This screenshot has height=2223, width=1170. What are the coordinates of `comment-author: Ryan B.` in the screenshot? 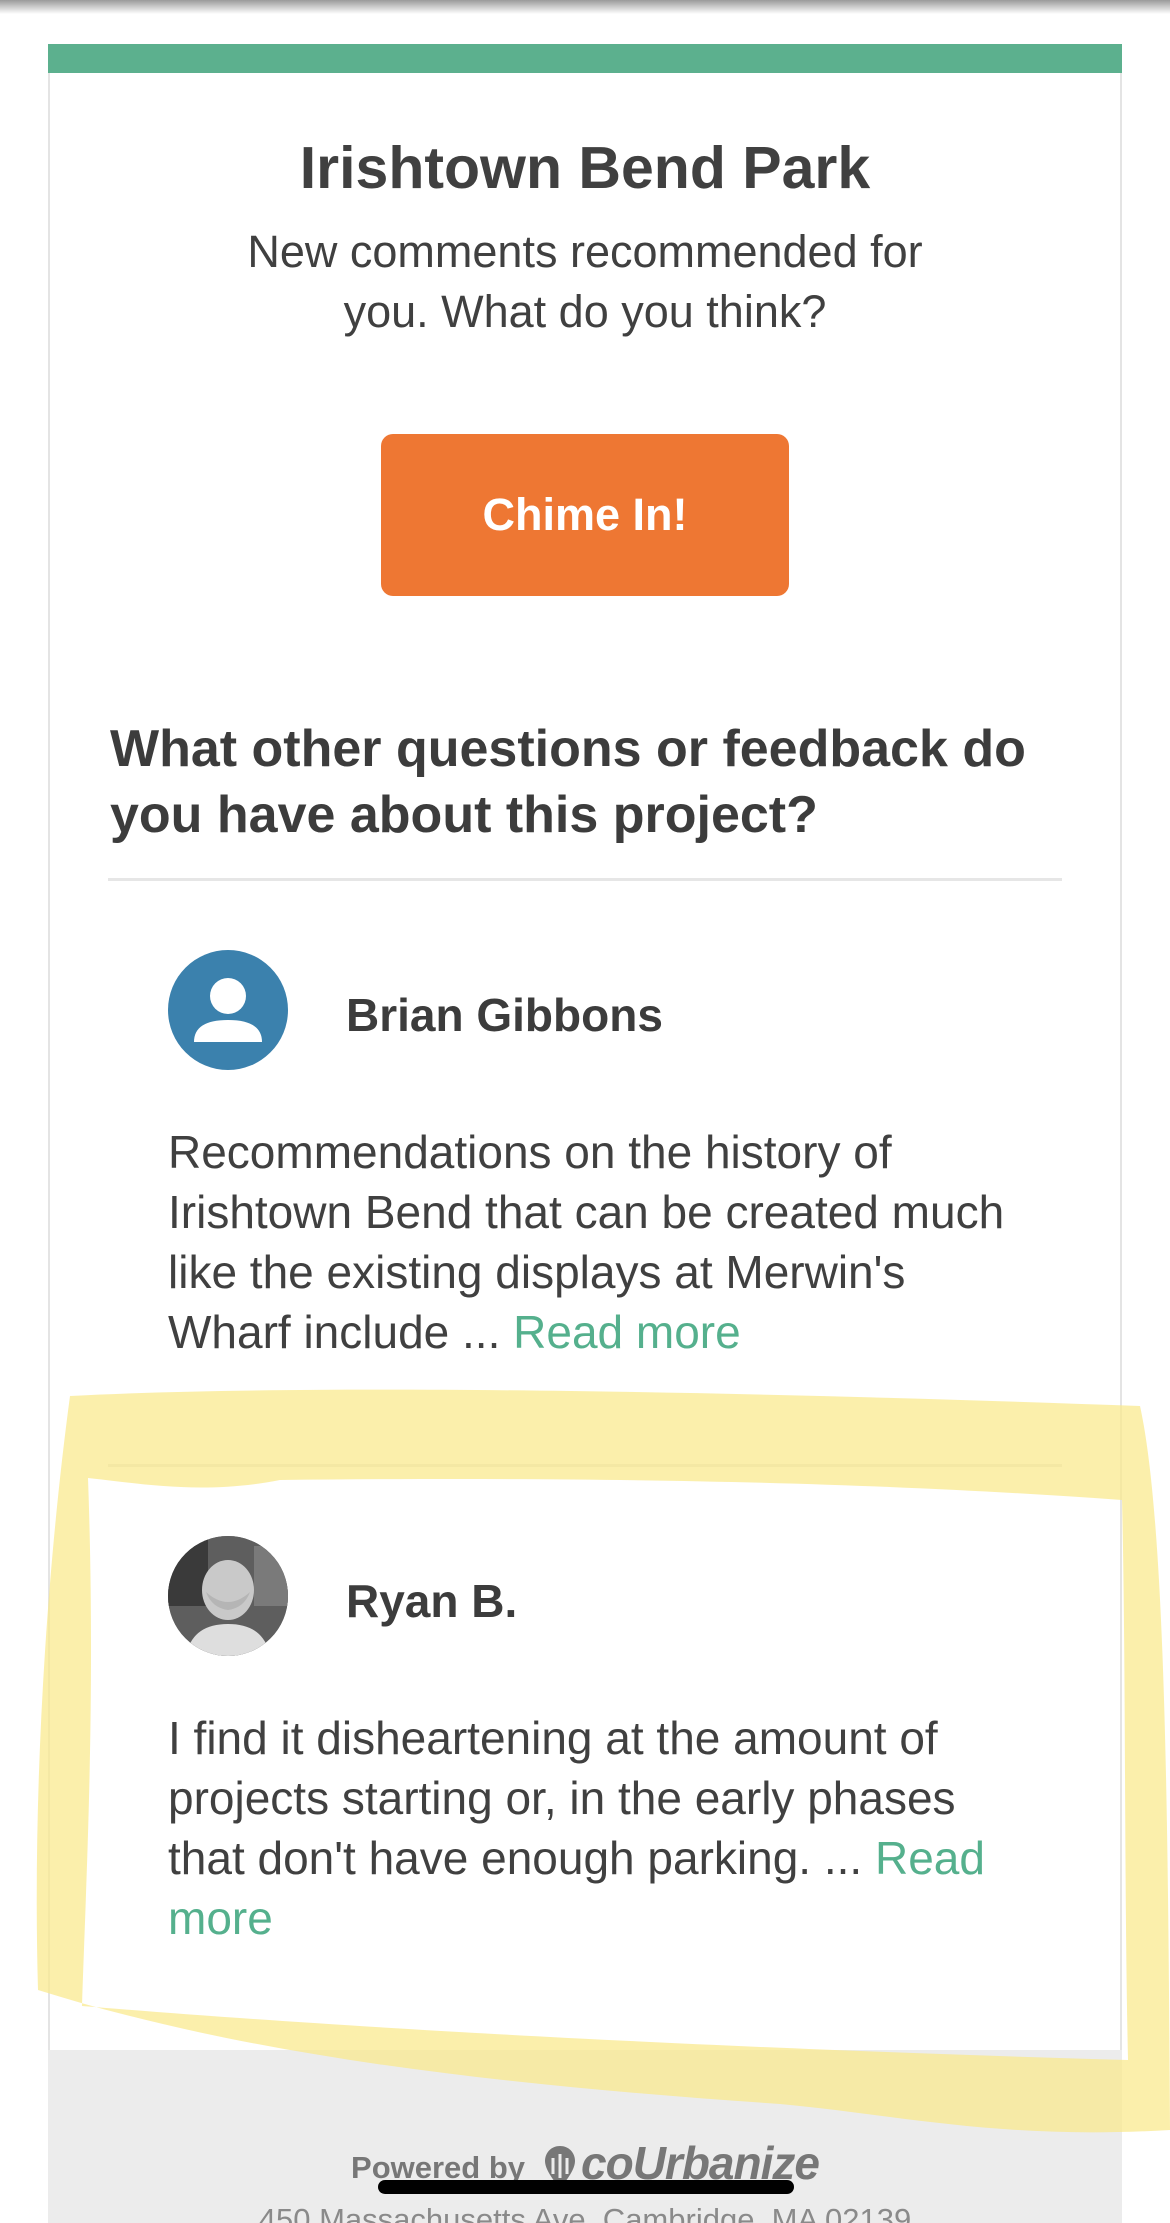 It's located at (432, 1601).